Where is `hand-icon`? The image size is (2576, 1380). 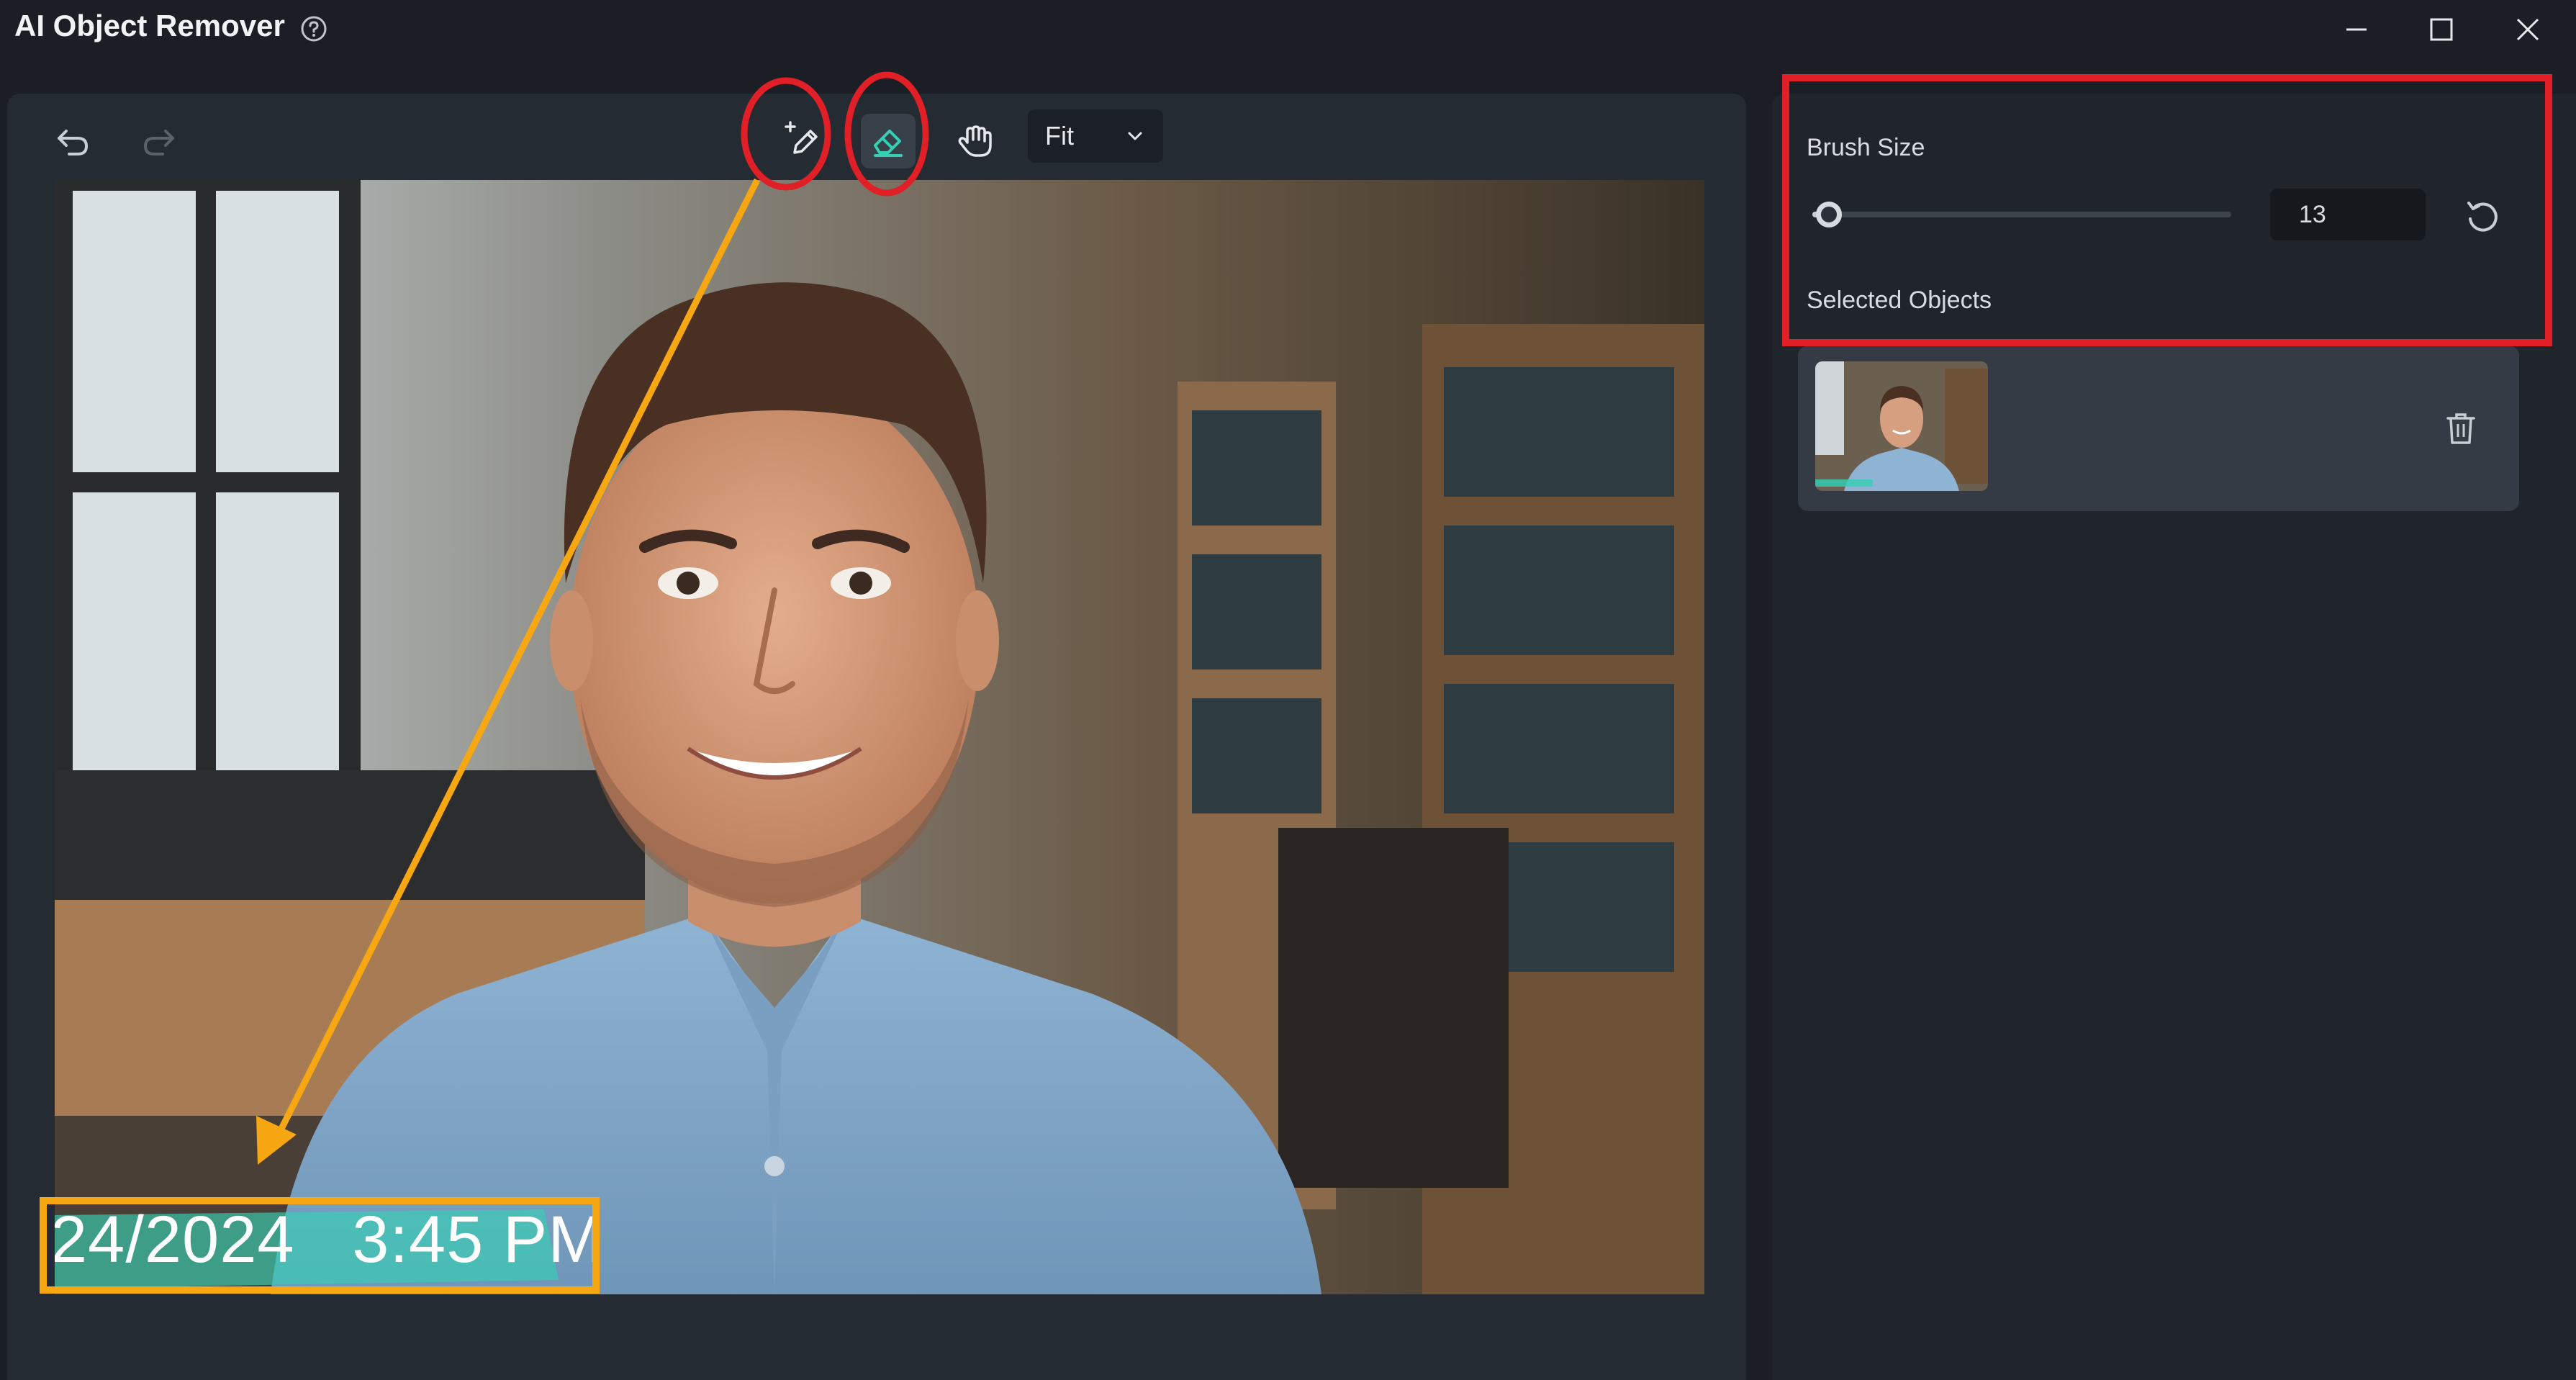
hand-icon is located at coordinates (975, 141).